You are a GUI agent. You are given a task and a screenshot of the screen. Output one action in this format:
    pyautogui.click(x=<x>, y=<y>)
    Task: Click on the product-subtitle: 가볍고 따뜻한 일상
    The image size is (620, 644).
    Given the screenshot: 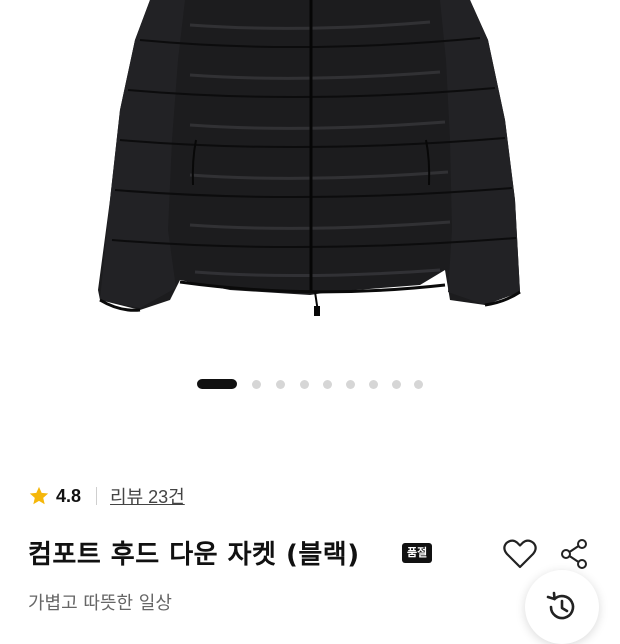 What is the action you would take?
    pyautogui.click(x=100, y=603)
    